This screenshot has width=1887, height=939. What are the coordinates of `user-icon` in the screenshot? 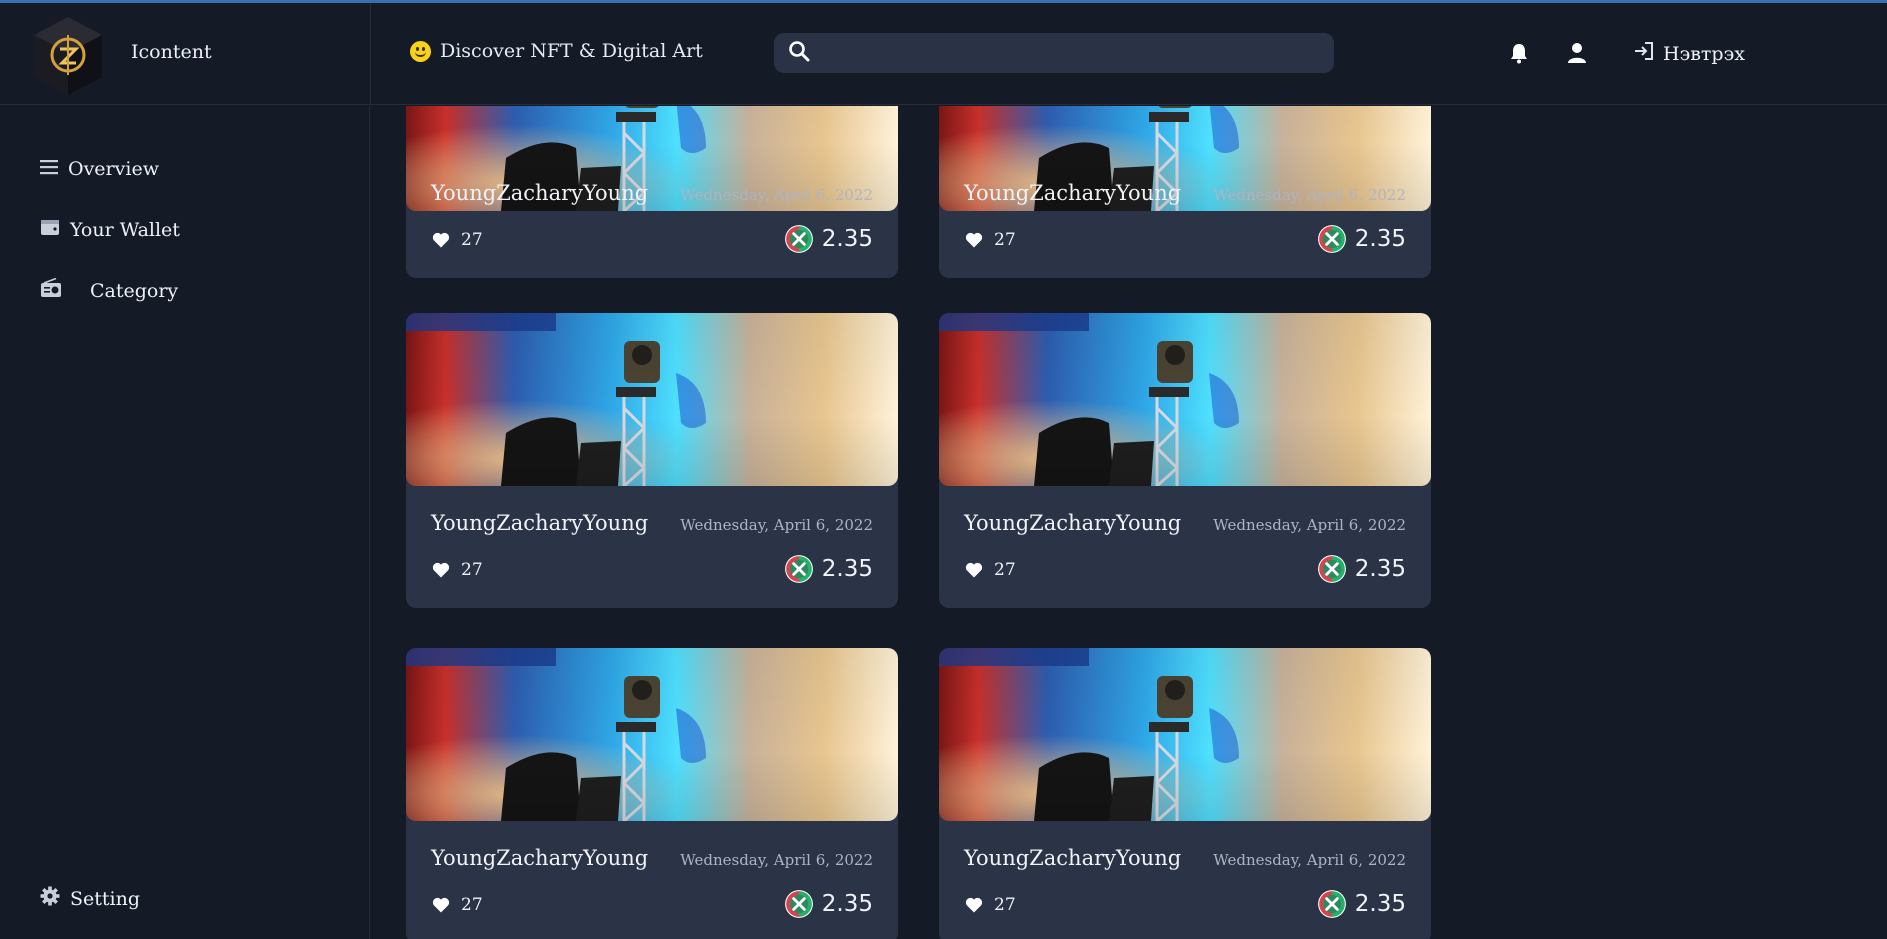 It's located at (1577, 53).